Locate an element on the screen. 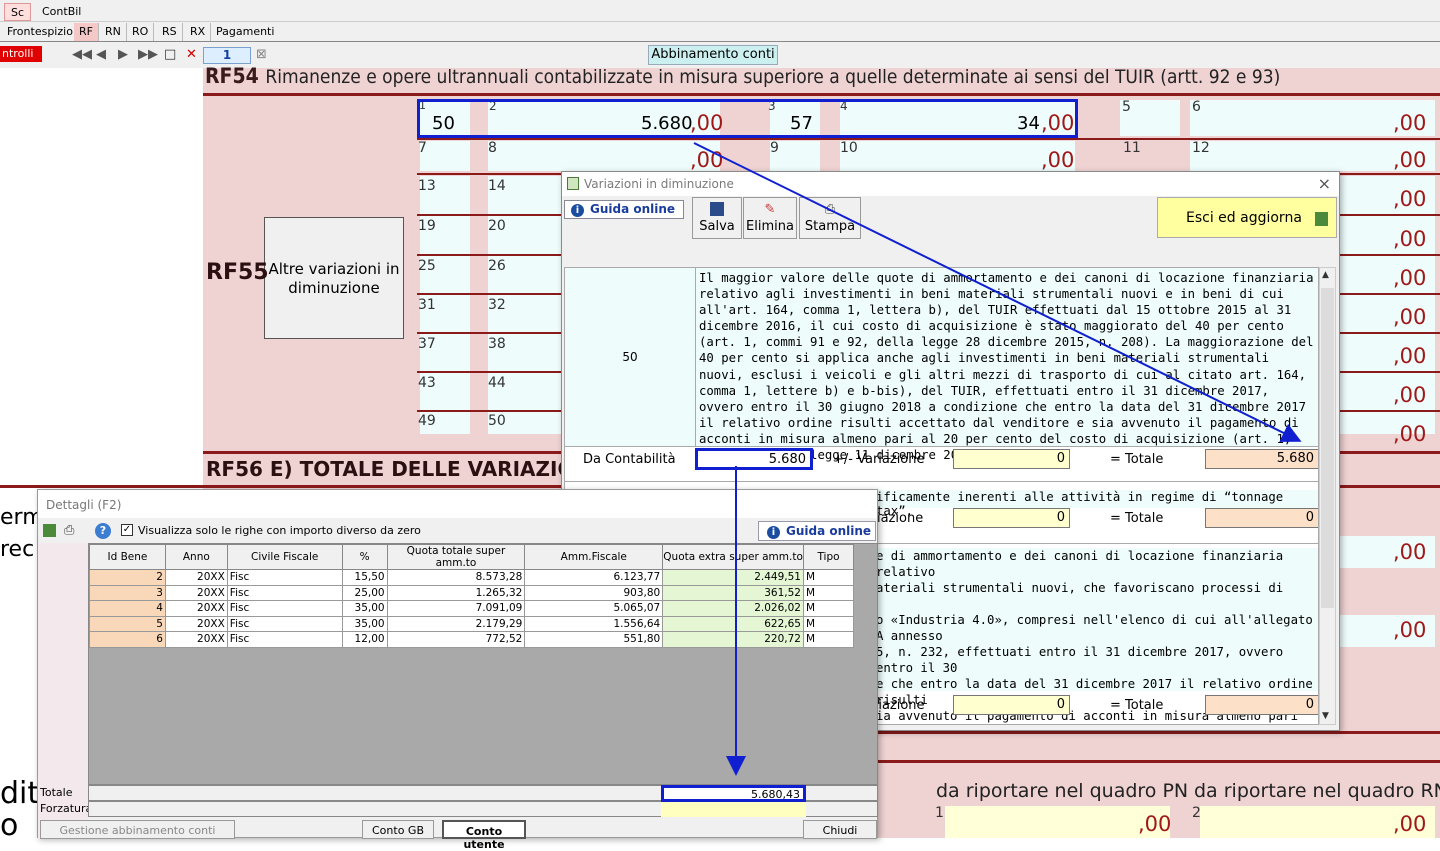 The height and width of the screenshot is (851, 1440). tab-contbil: ContBil is located at coordinates (61, 12).